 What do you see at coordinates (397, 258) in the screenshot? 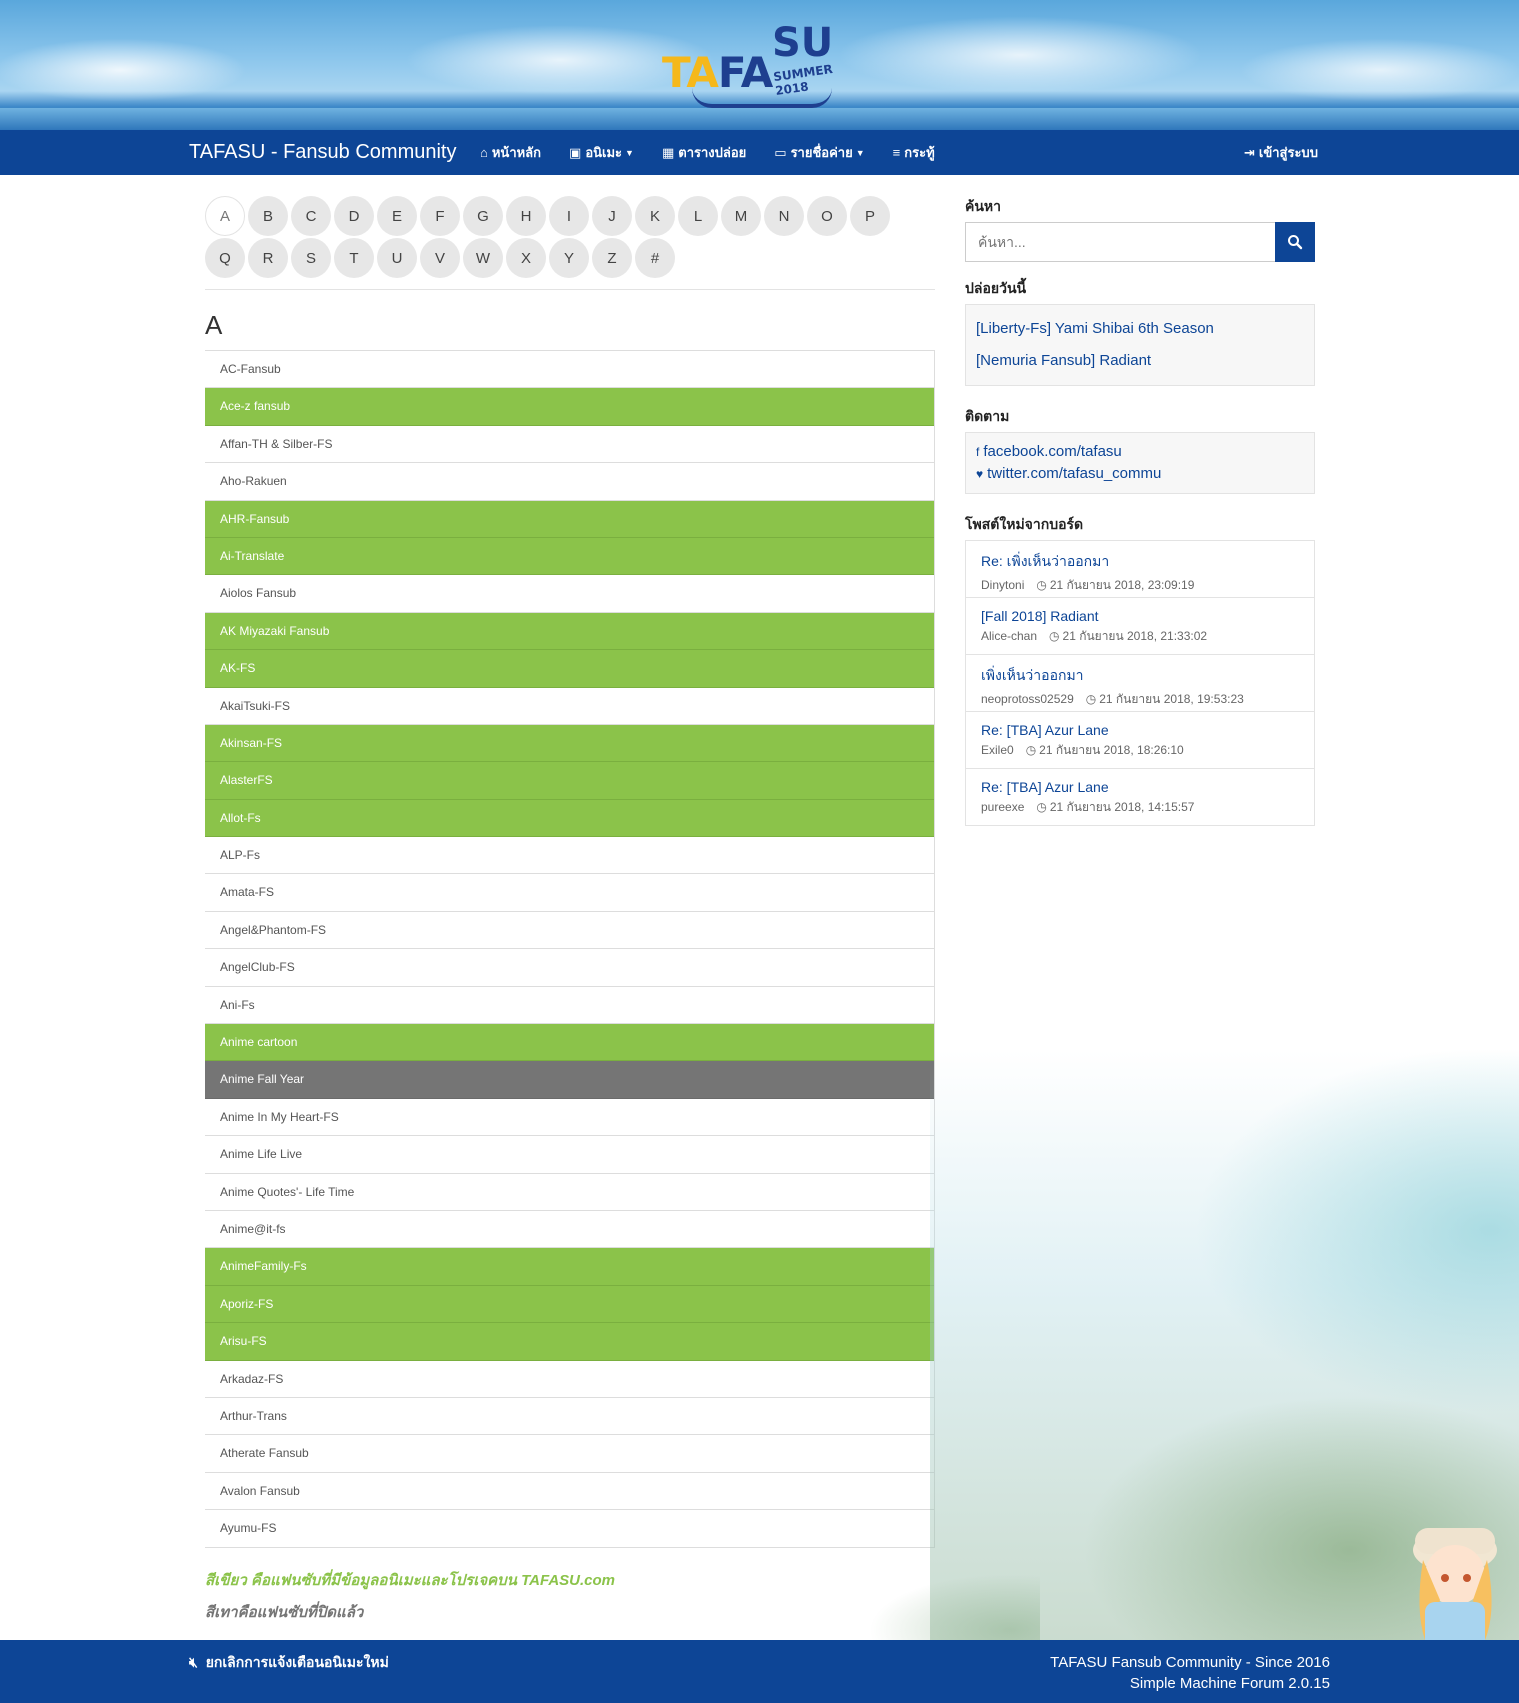
I see `letter-button: U` at bounding box center [397, 258].